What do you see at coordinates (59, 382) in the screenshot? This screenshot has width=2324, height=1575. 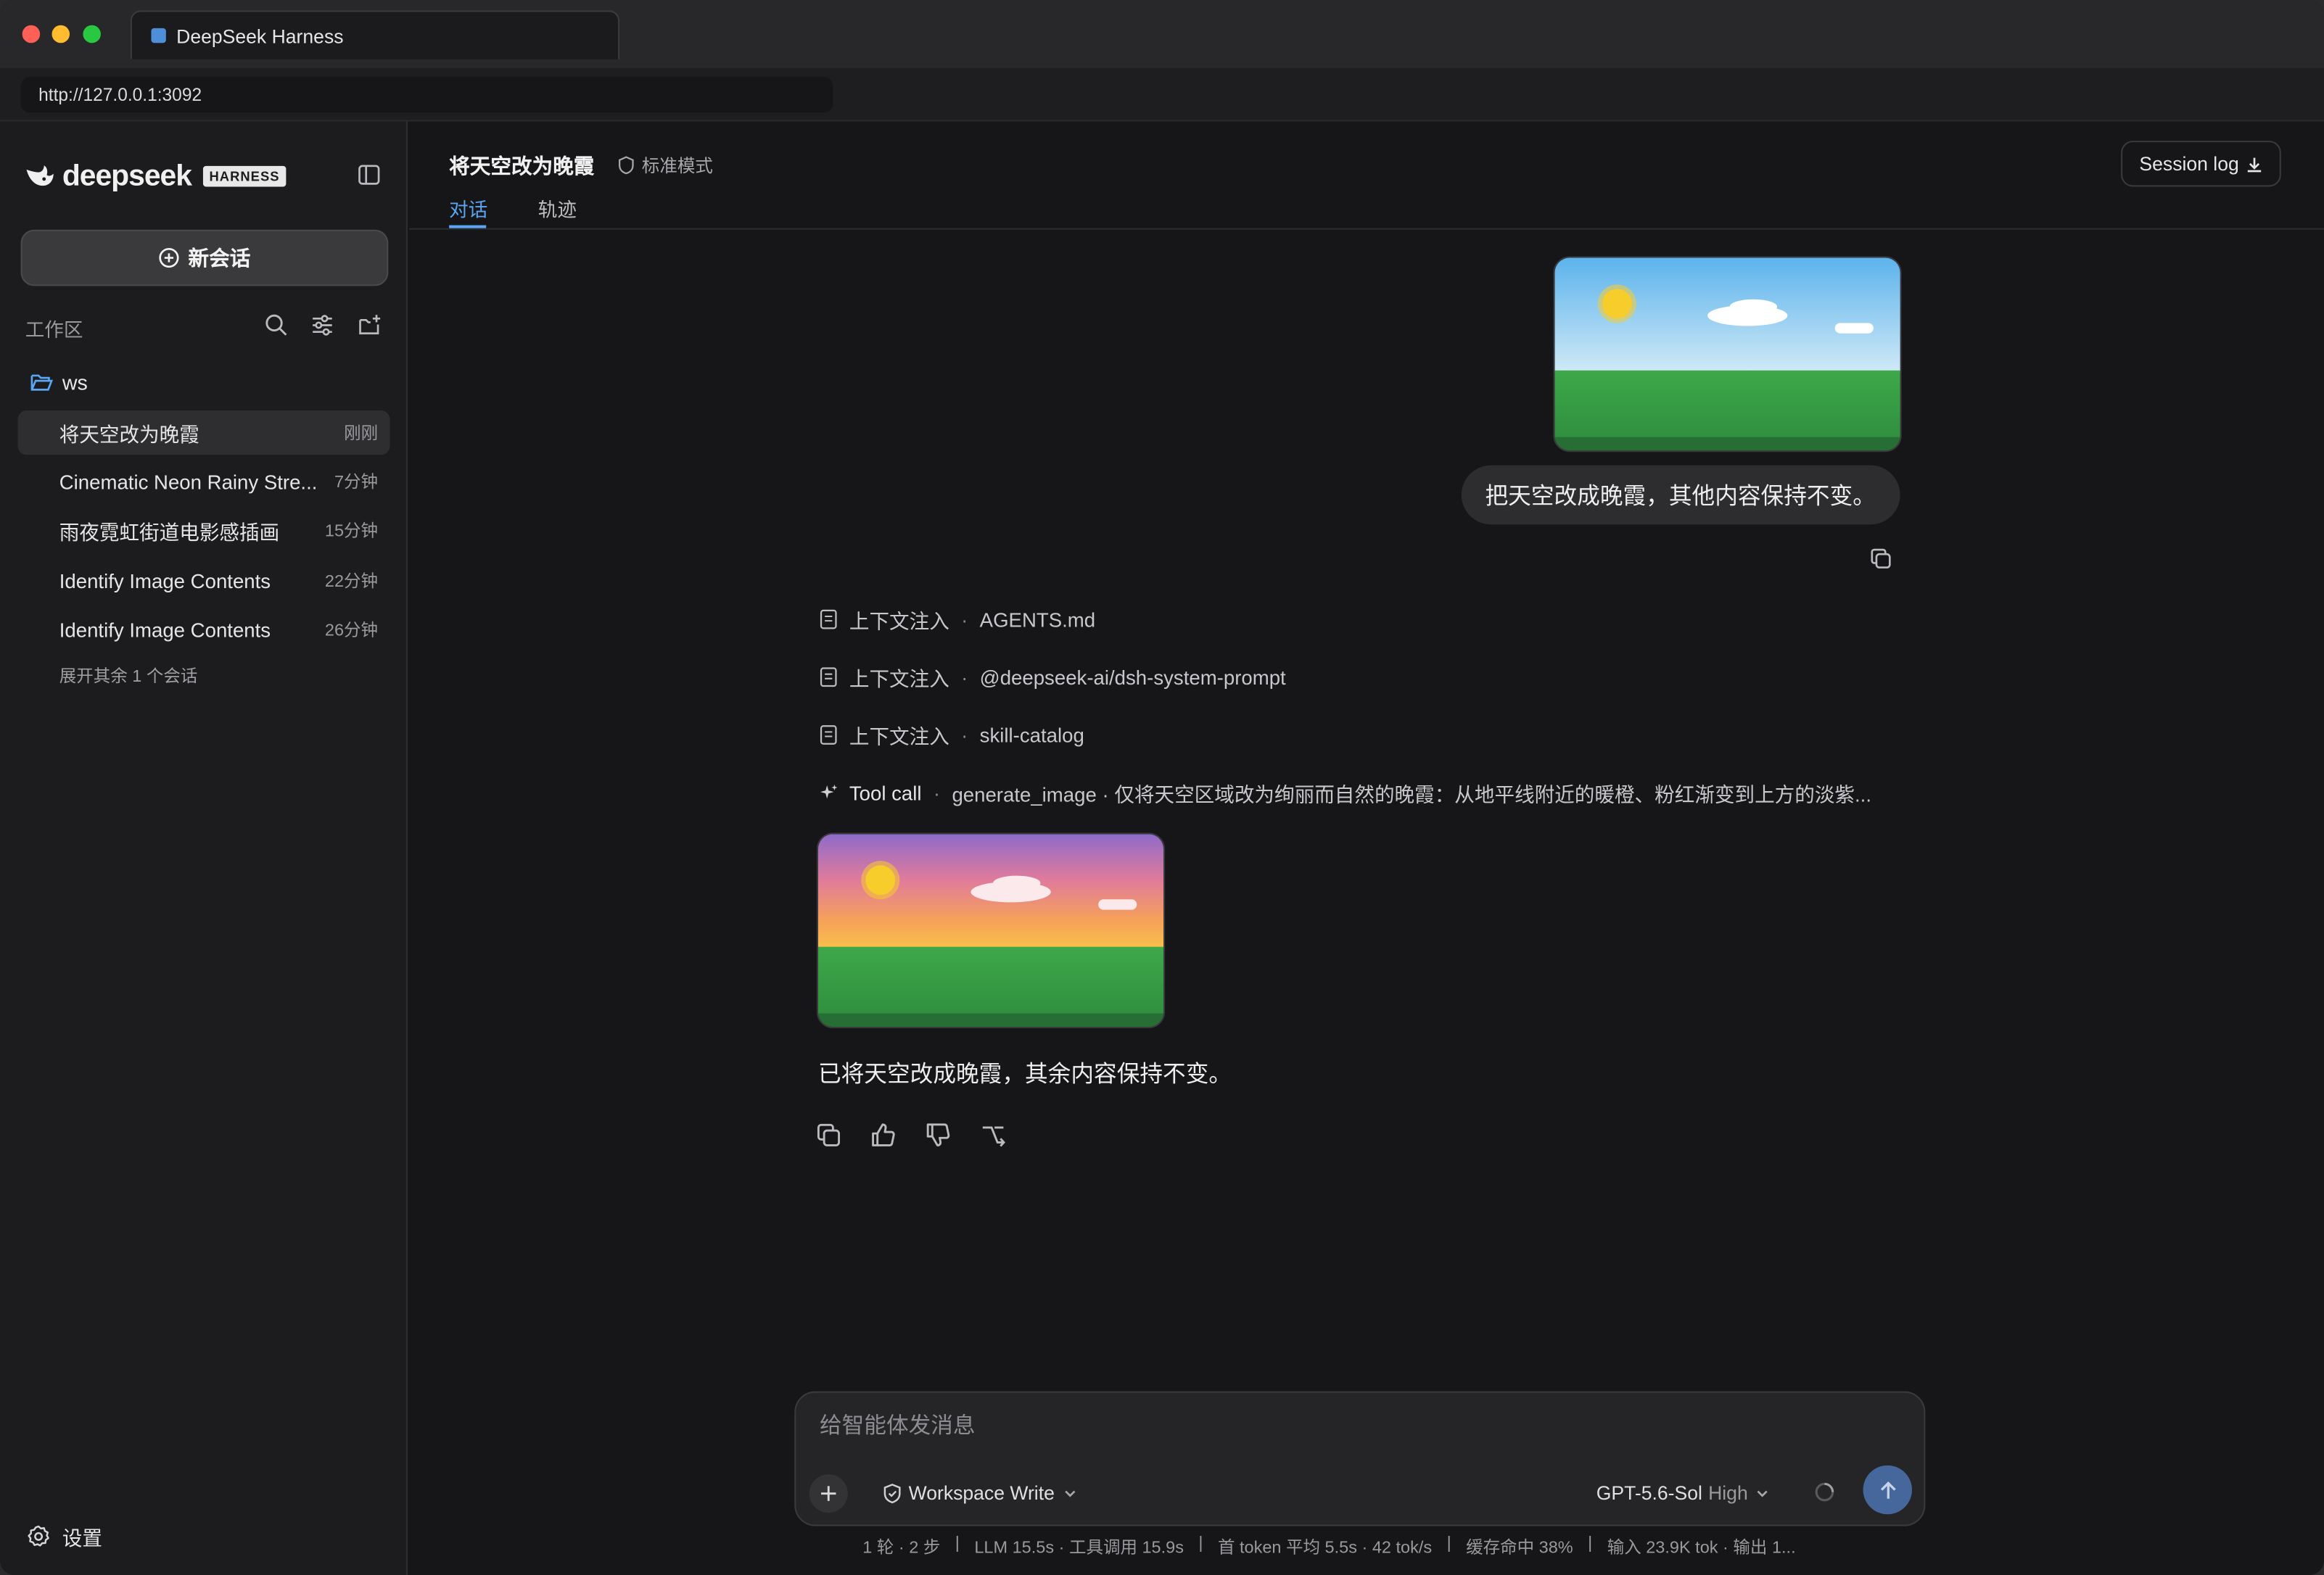 I see `workspace-folder: ws` at bounding box center [59, 382].